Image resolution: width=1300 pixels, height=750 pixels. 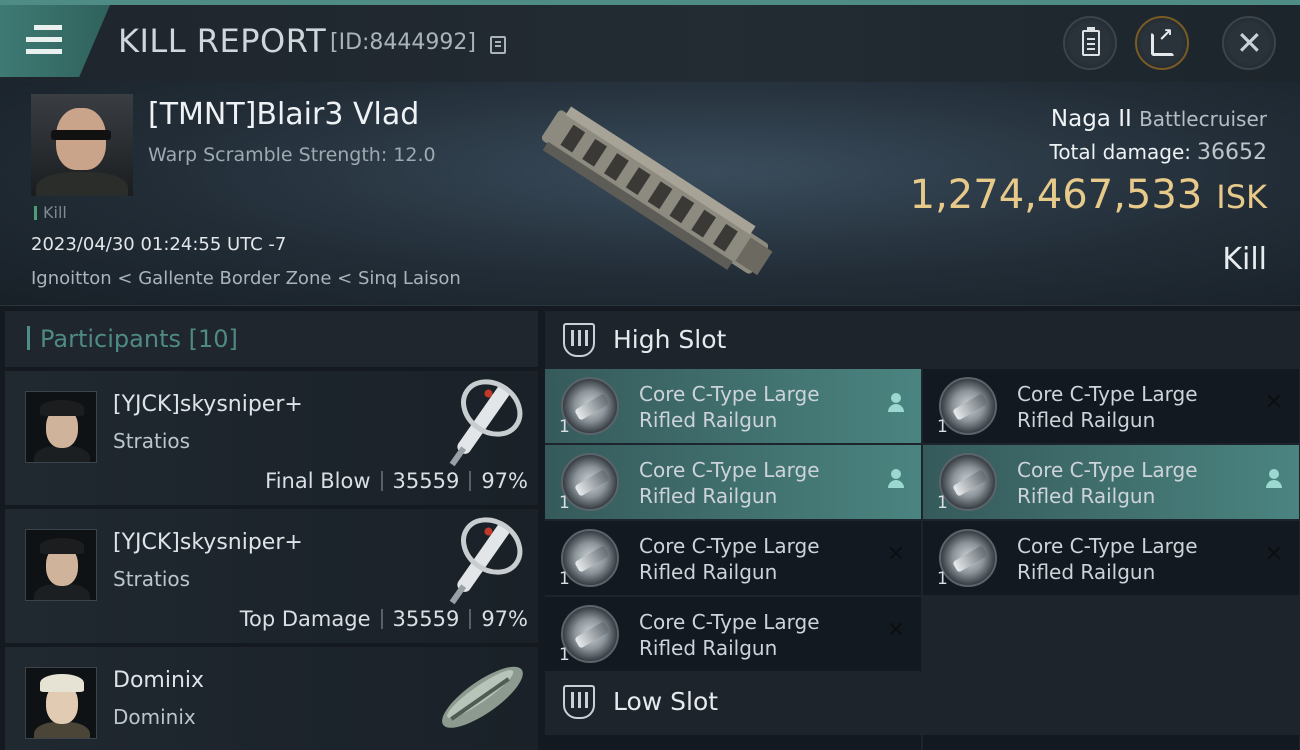 I want to click on close-button: ✕, so click(x=1249, y=43).